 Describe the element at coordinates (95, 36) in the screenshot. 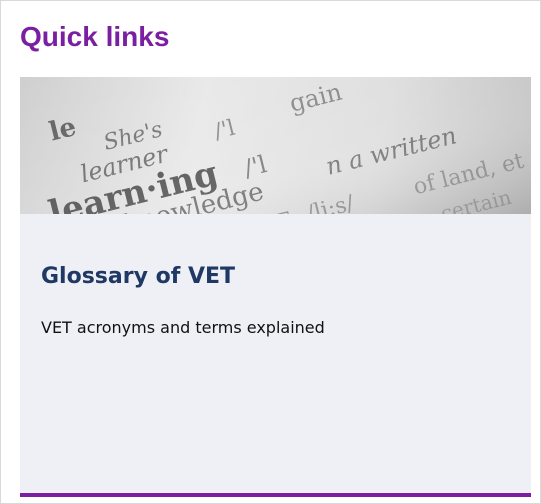

I see `widget-title: Quick links` at that location.